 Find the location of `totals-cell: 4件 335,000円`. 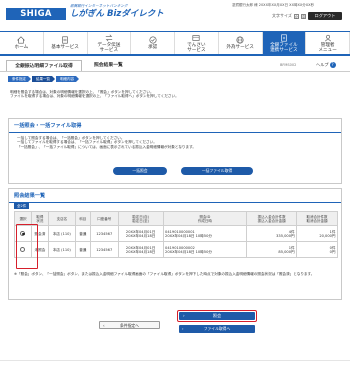

totals-cell: 4件 335,000円 is located at coordinates (272, 233).